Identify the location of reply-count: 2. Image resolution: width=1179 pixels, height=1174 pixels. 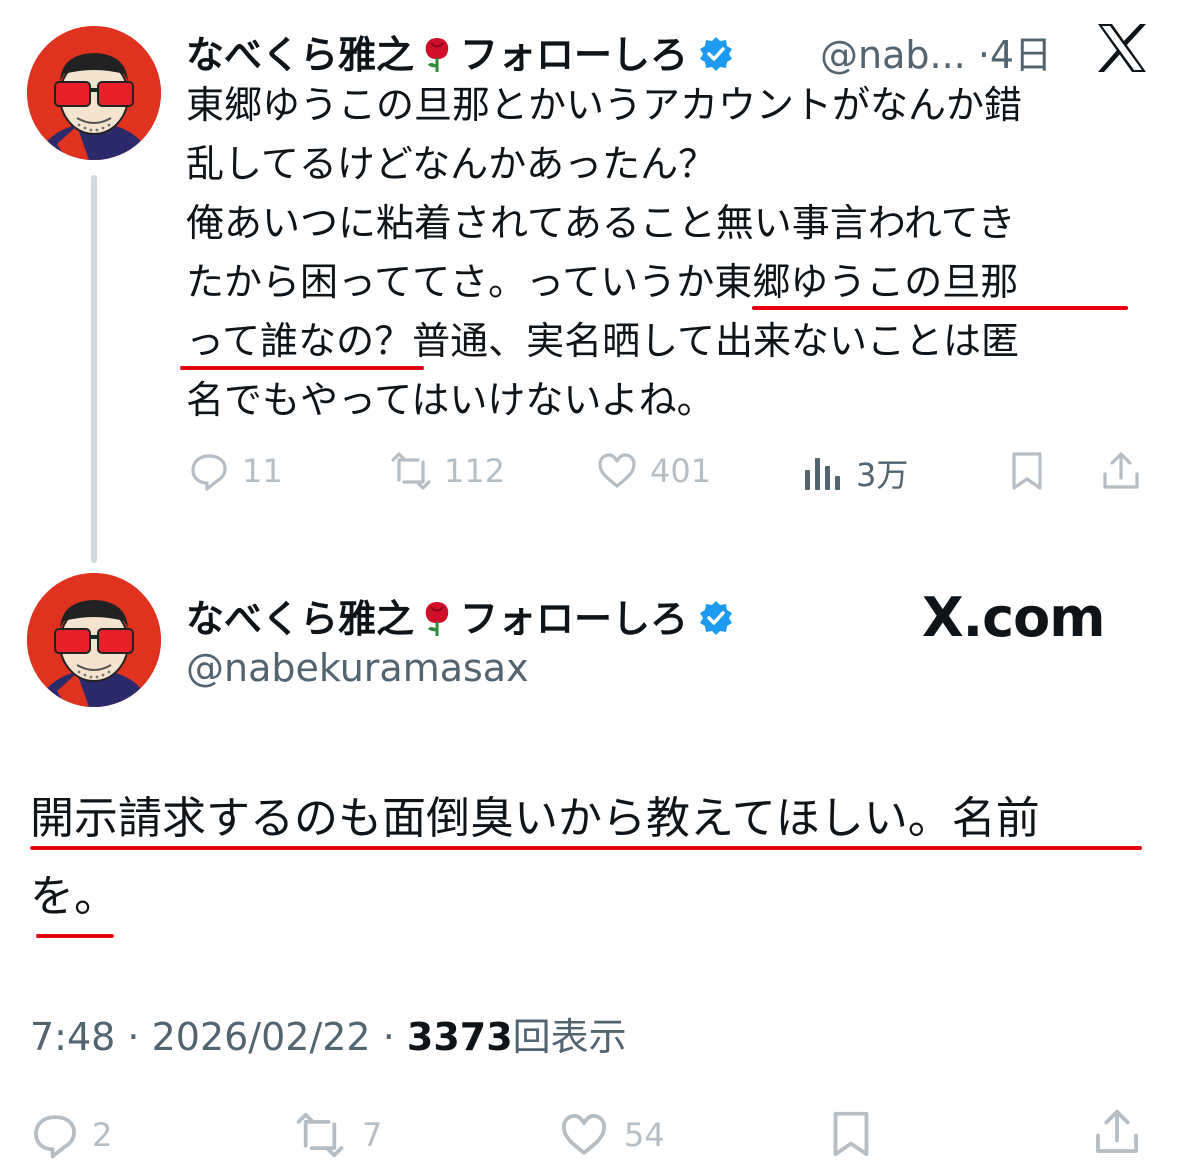
(102, 1135).